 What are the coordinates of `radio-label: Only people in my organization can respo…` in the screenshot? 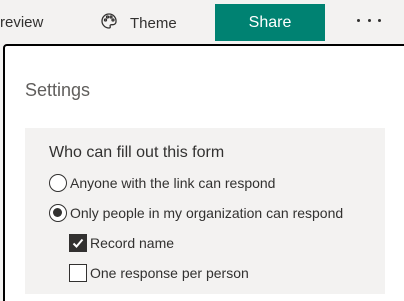 It's located at (207, 213).